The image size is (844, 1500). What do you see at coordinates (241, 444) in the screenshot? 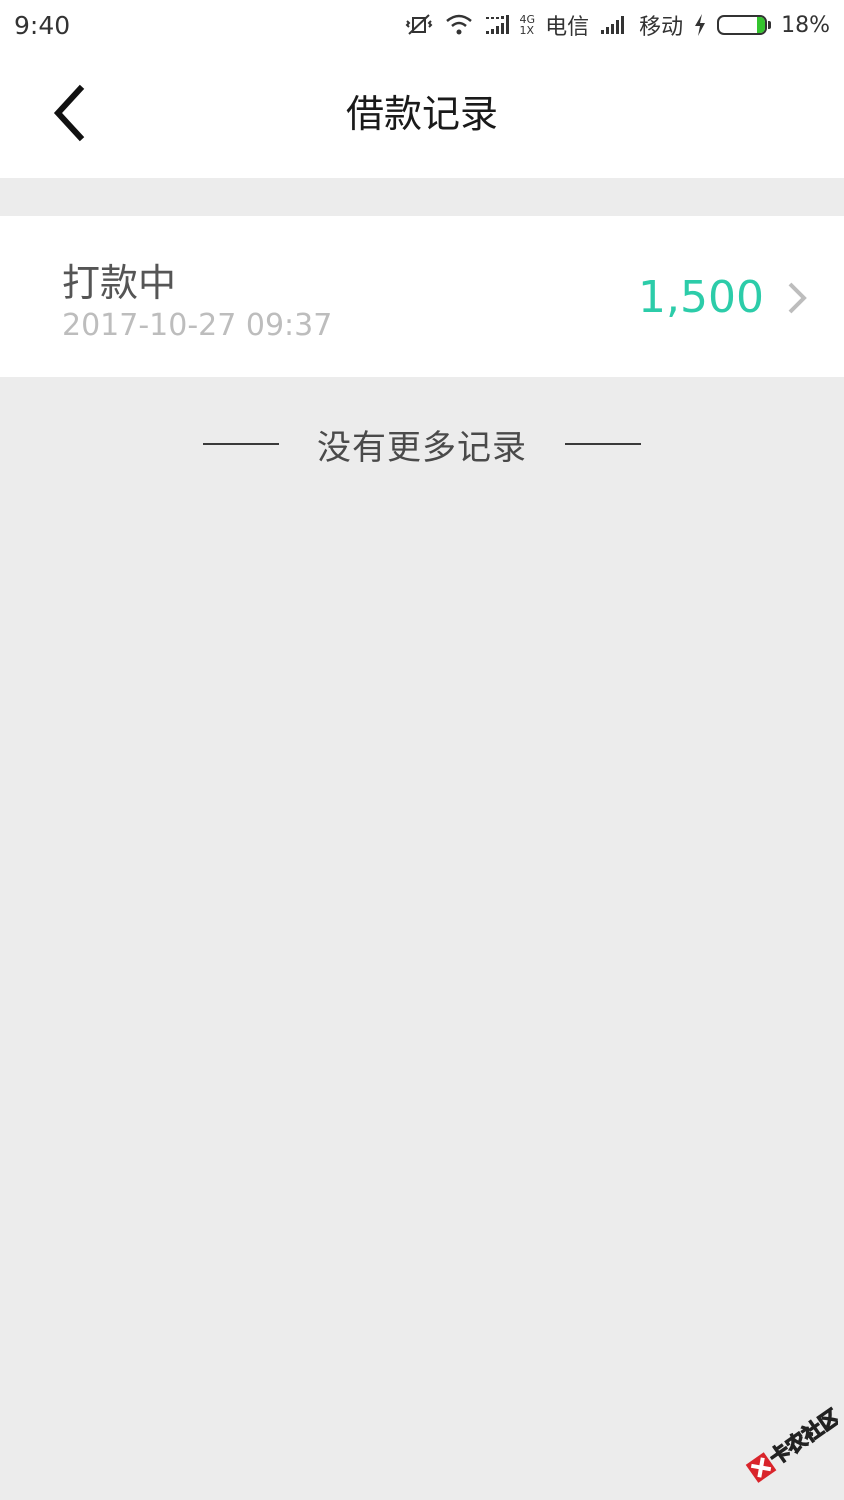
I see `divider-left` at bounding box center [241, 444].